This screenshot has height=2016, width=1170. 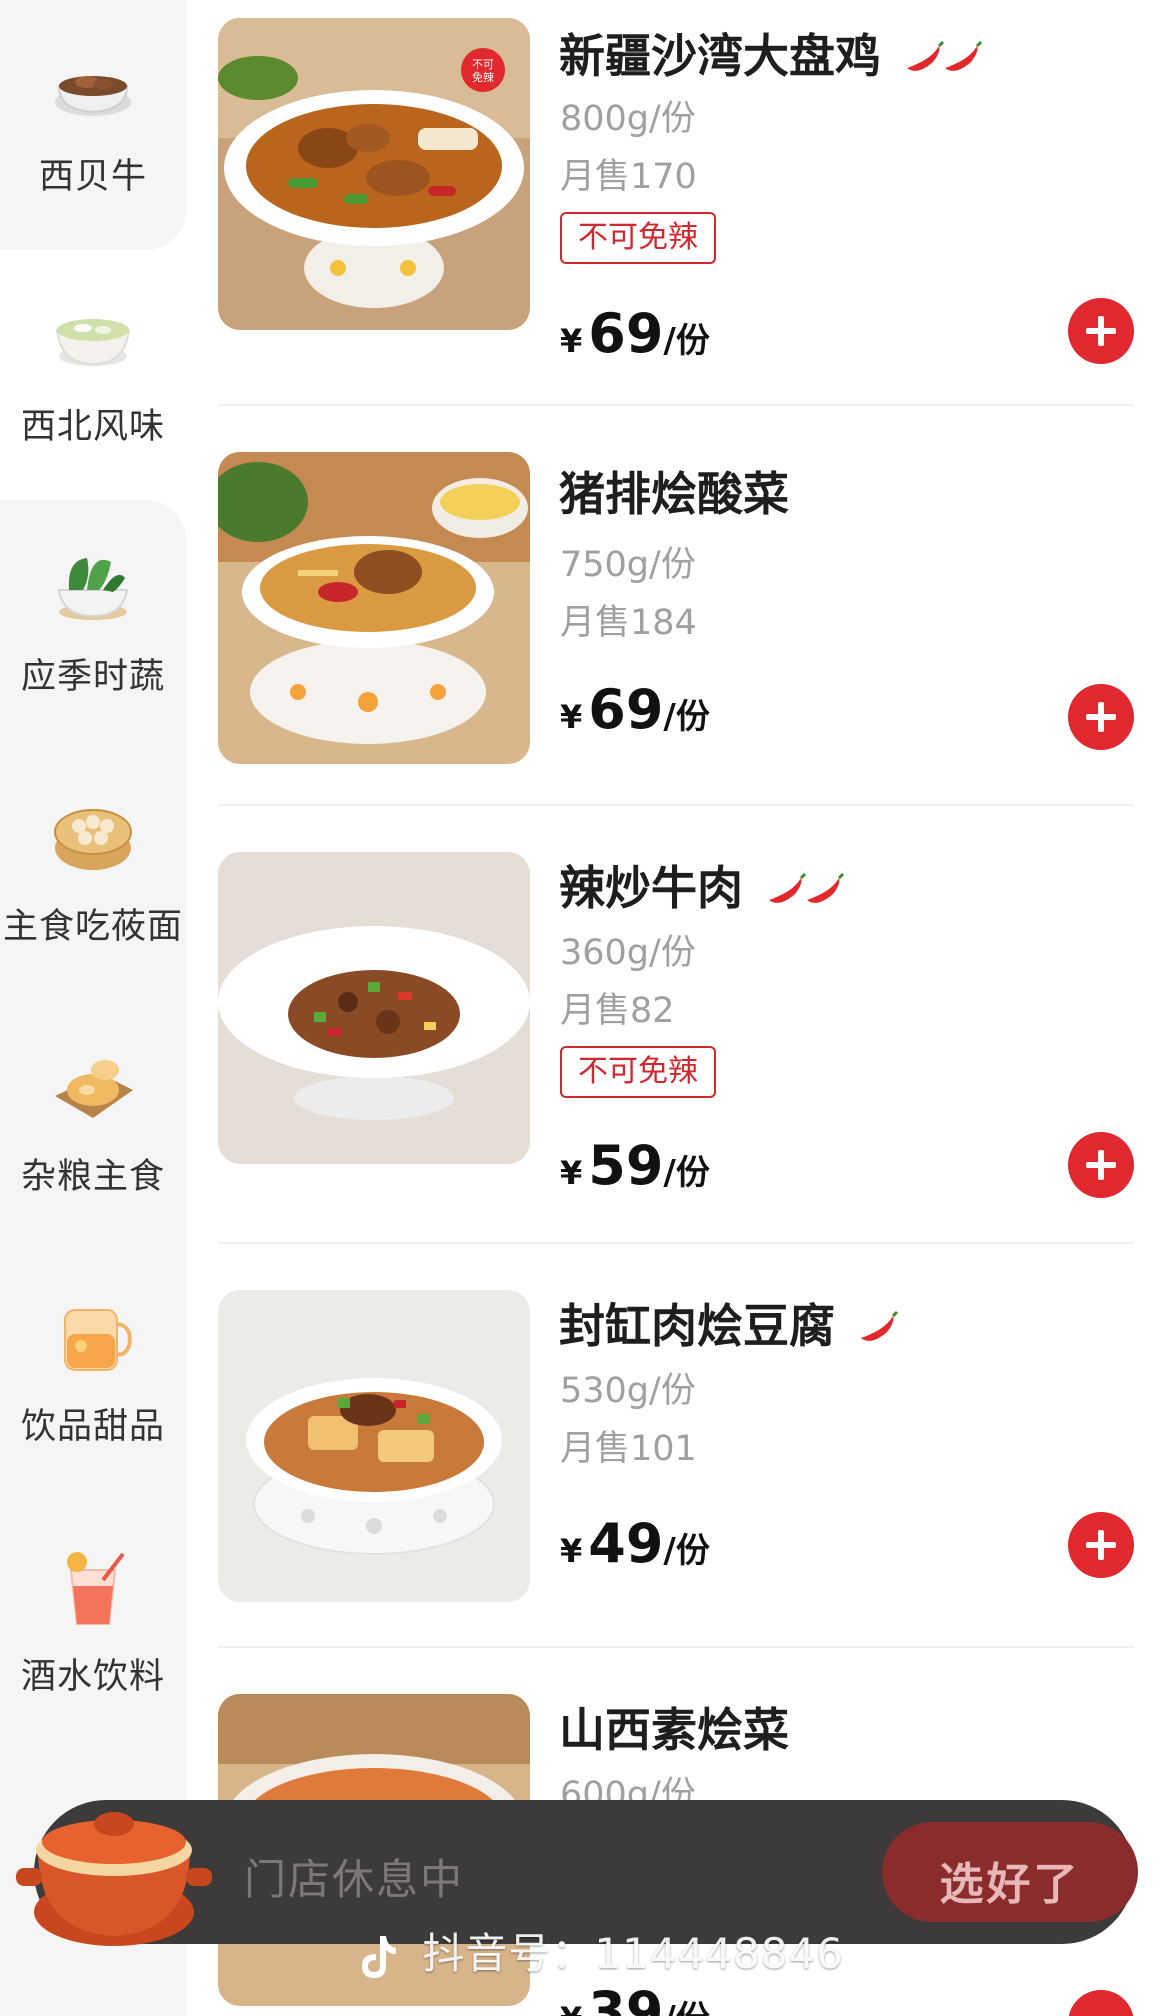 I want to click on dish-item: 不可 免辣 新疆沙湾大盘鸡 800g/份 月售170 不可免辣 ¥69/份, so click(x=675, y=191).